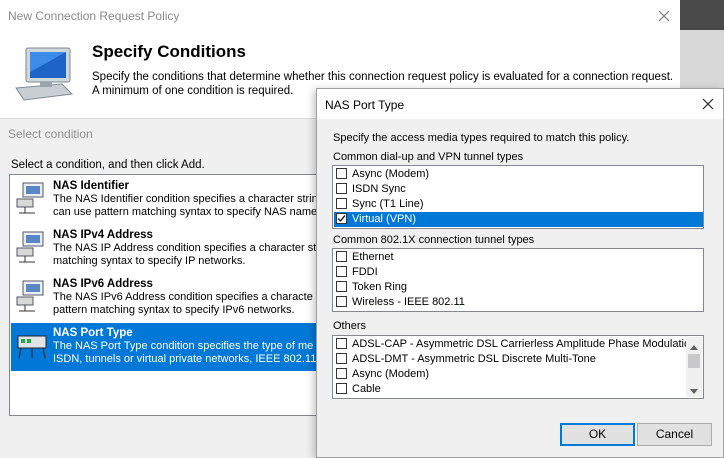  What do you see at coordinates (518, 204) in the screenshot?
I see `port-type-item: Sync (T1 Line)` at bounding box center [518, 204].